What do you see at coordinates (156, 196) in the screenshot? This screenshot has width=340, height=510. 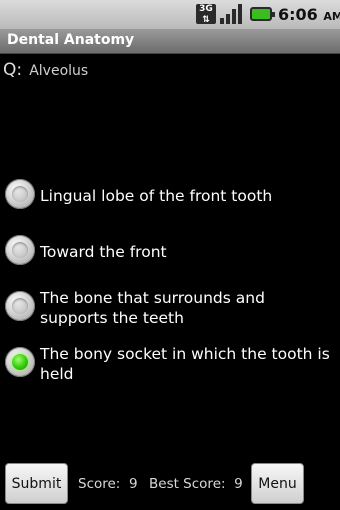 I see `answer-option-label: Lingual lobe of the front tooth` at bounding box center [156, 196].